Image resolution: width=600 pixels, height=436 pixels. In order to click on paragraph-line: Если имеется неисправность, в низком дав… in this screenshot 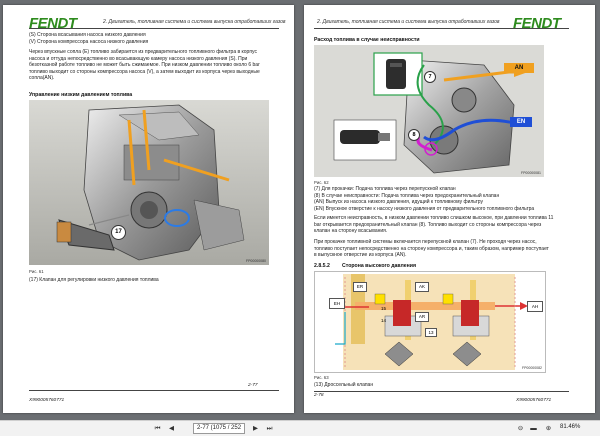, I will do `click(434, 218)`.